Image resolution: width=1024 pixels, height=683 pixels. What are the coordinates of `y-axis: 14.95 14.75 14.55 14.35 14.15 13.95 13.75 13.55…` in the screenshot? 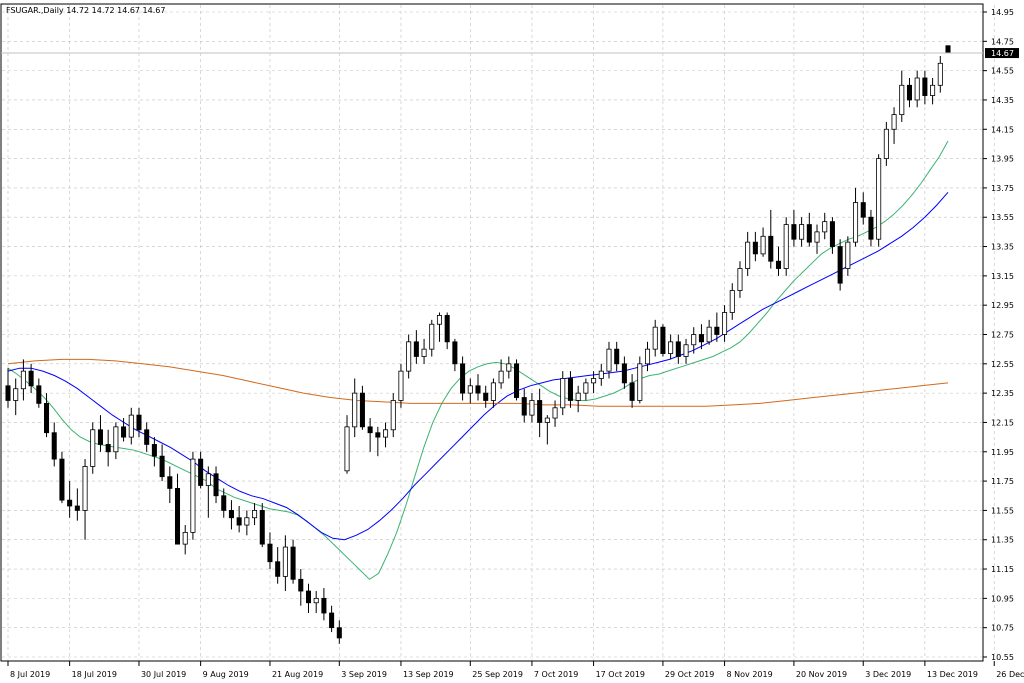 It's located at (998, 335).